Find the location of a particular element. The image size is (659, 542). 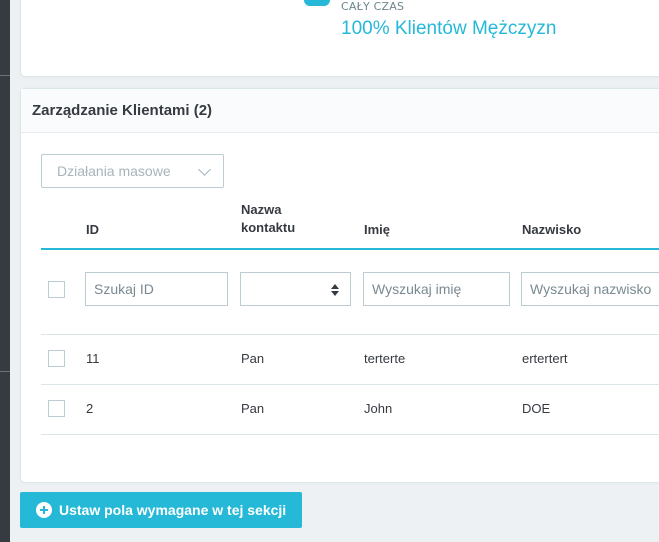

cell-id: 11 is located at coordinates (93, 358).